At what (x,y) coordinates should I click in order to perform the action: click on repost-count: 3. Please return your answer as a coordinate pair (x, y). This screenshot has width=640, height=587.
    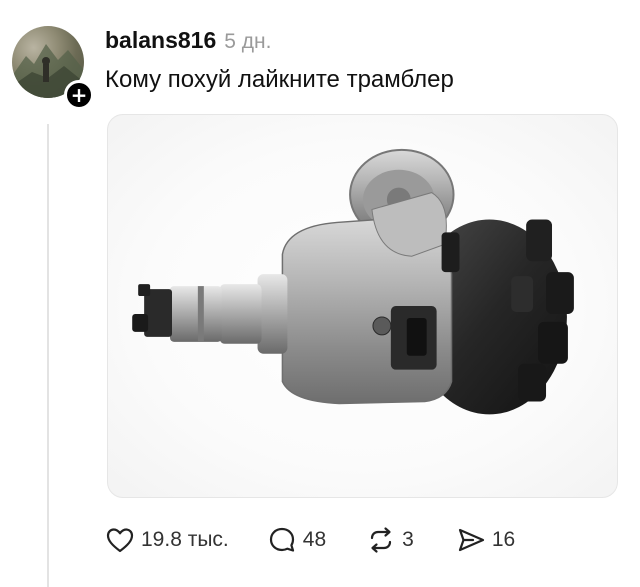
    Looking at the image, I should click on (408, 539).